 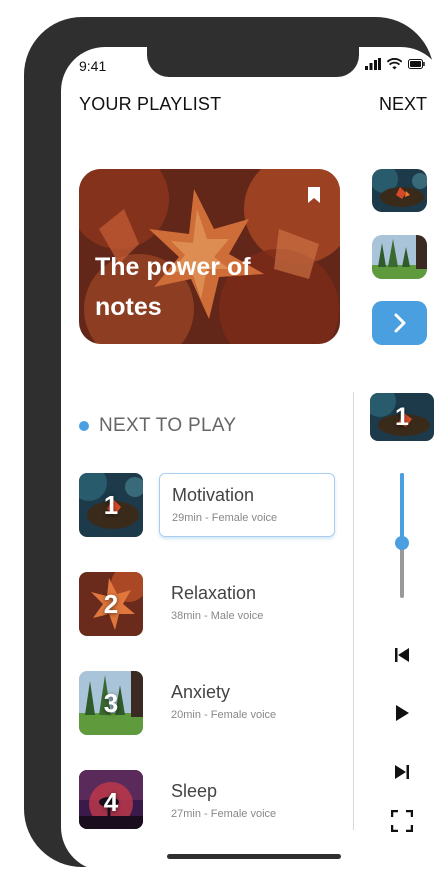 I want to click on volume-slider, so click(x=402, y=535).